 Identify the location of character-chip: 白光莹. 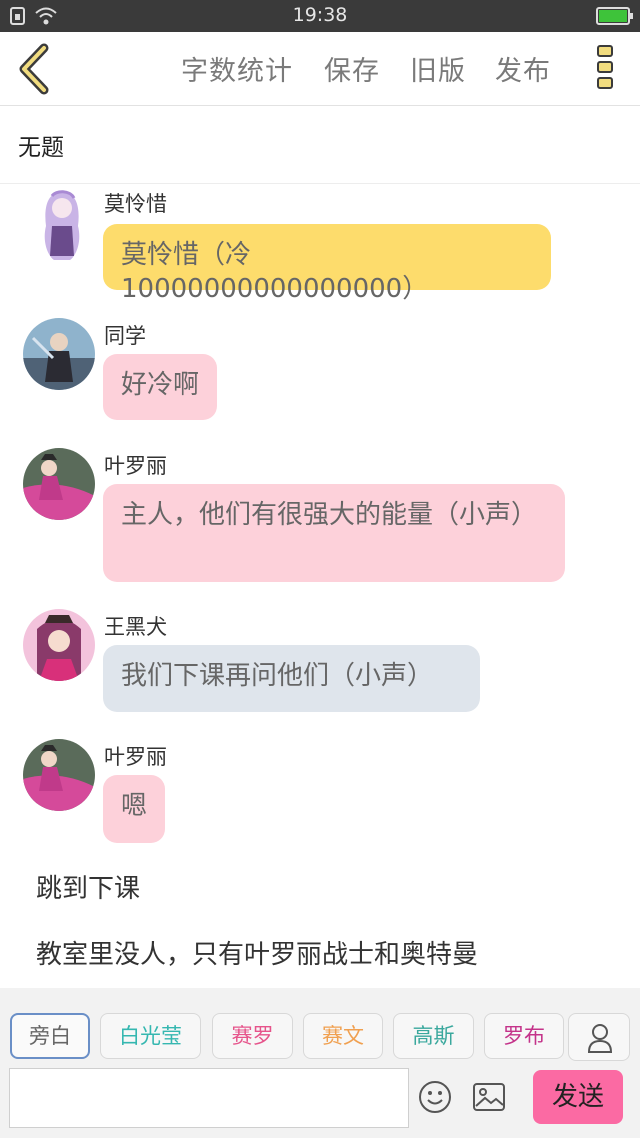
(150, 1036).